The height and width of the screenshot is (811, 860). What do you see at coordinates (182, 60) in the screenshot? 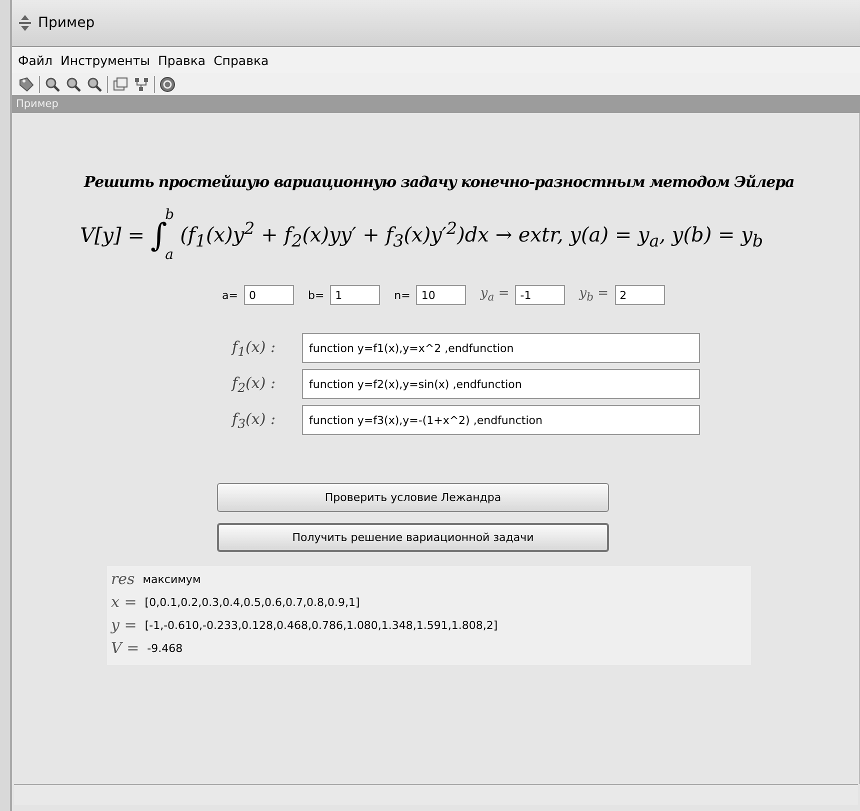
I see `menu-item: Правка` at bounding box center [182, 60].